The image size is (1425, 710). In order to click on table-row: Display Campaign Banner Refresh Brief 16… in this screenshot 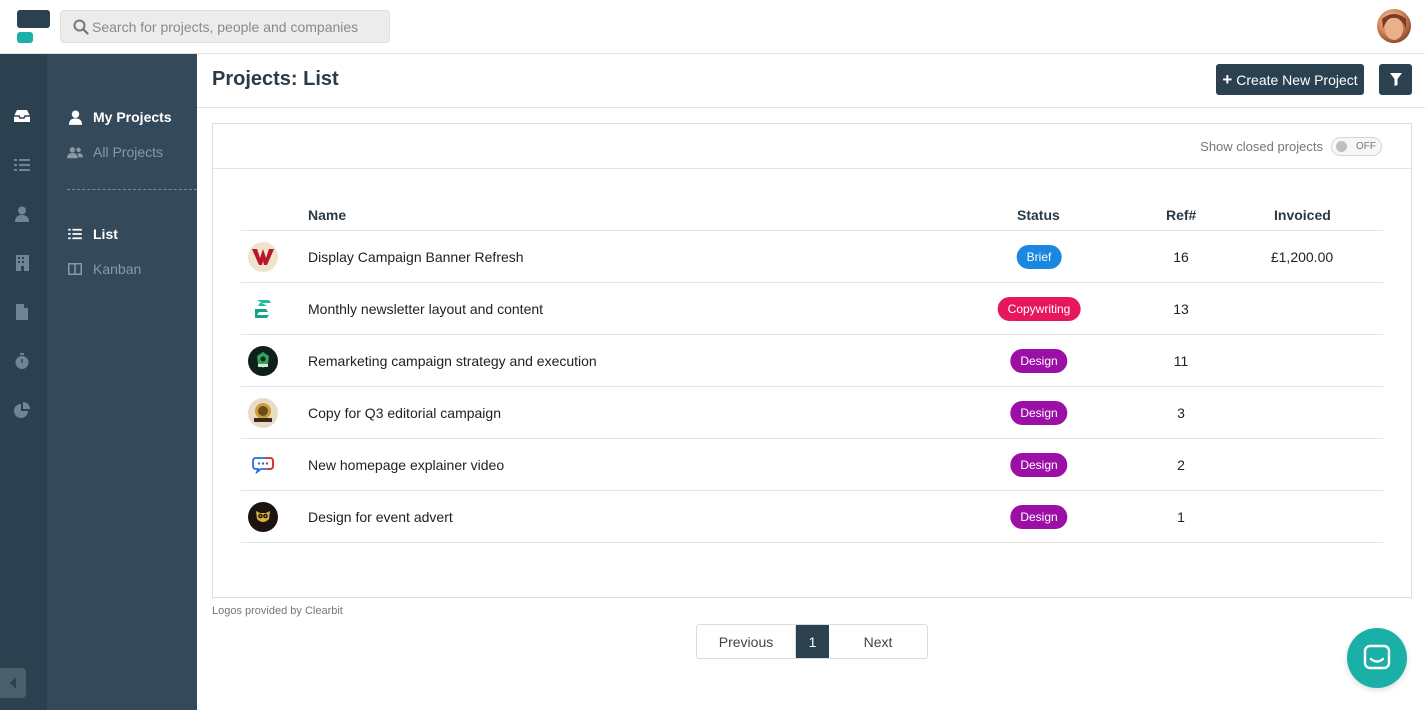, I will do `click(812, 257)`.